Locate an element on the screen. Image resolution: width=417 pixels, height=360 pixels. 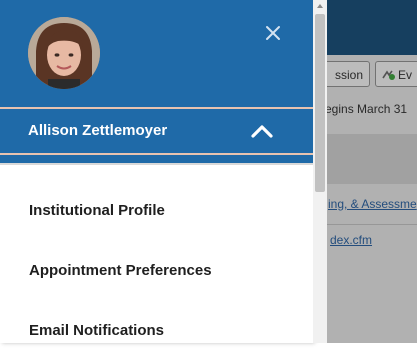
drawer-scrollbar is located at coordinates (320, 171).